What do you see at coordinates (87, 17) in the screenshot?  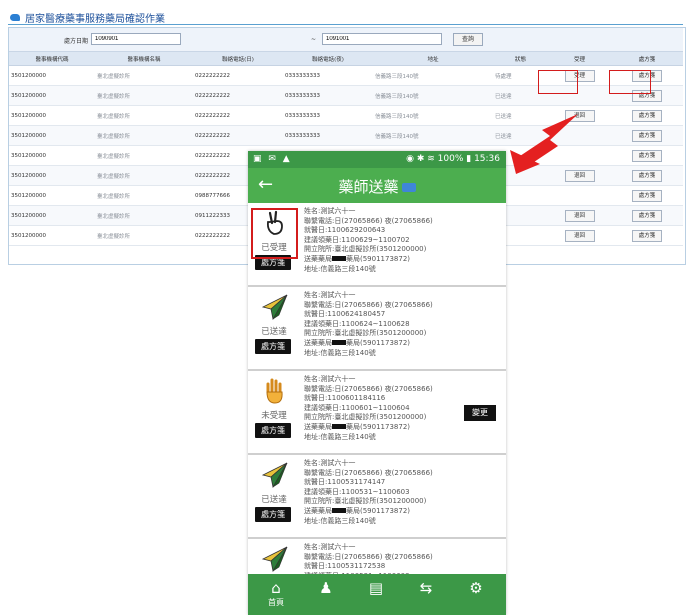 I see `web-page-title: 居家醫療藥事服務藥局確認作業` at bounding box center [87, 17].